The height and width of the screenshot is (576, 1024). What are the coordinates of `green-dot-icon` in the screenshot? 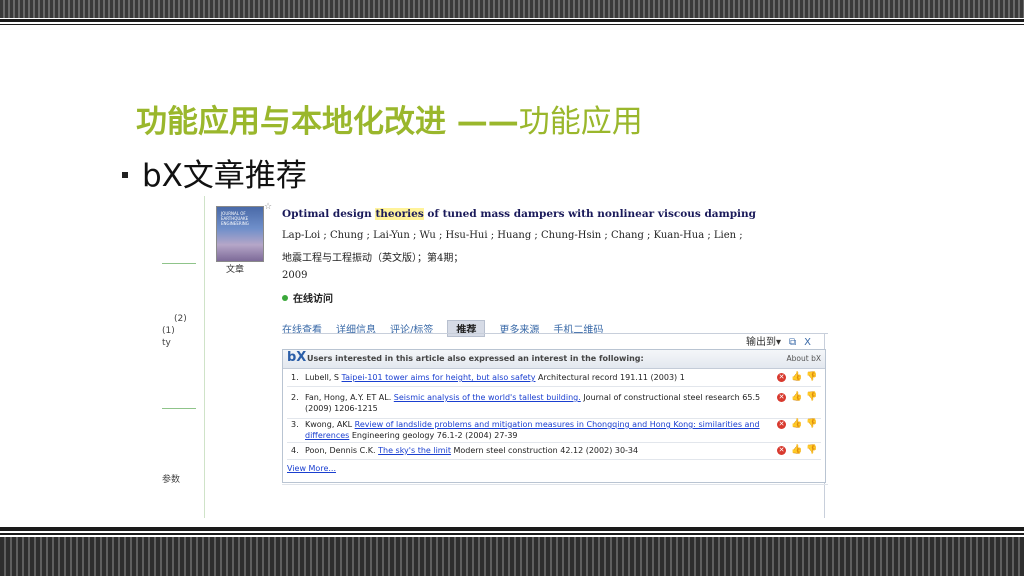 It's located at (285, 298).